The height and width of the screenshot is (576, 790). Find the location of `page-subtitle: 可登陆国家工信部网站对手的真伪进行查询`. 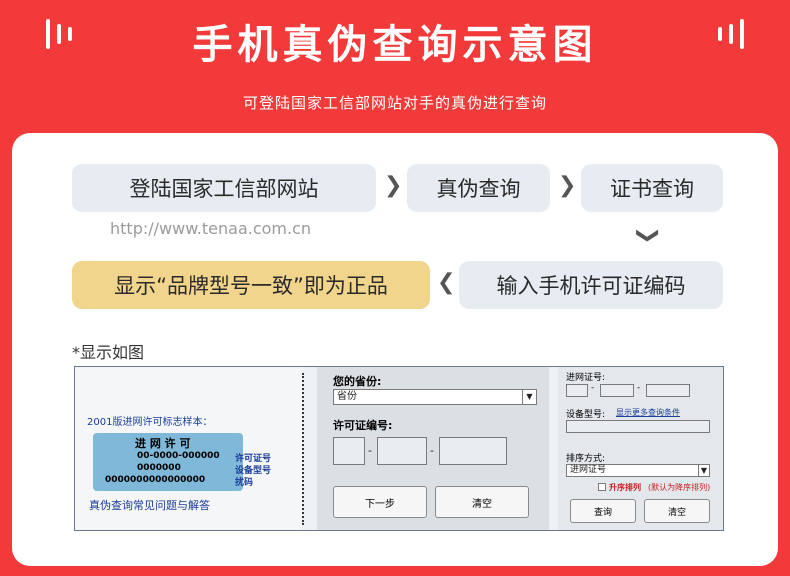

page-subtitle: 可登陆国家工信部网站对手的真伪进行查询 is located at coordinates (394, 103).